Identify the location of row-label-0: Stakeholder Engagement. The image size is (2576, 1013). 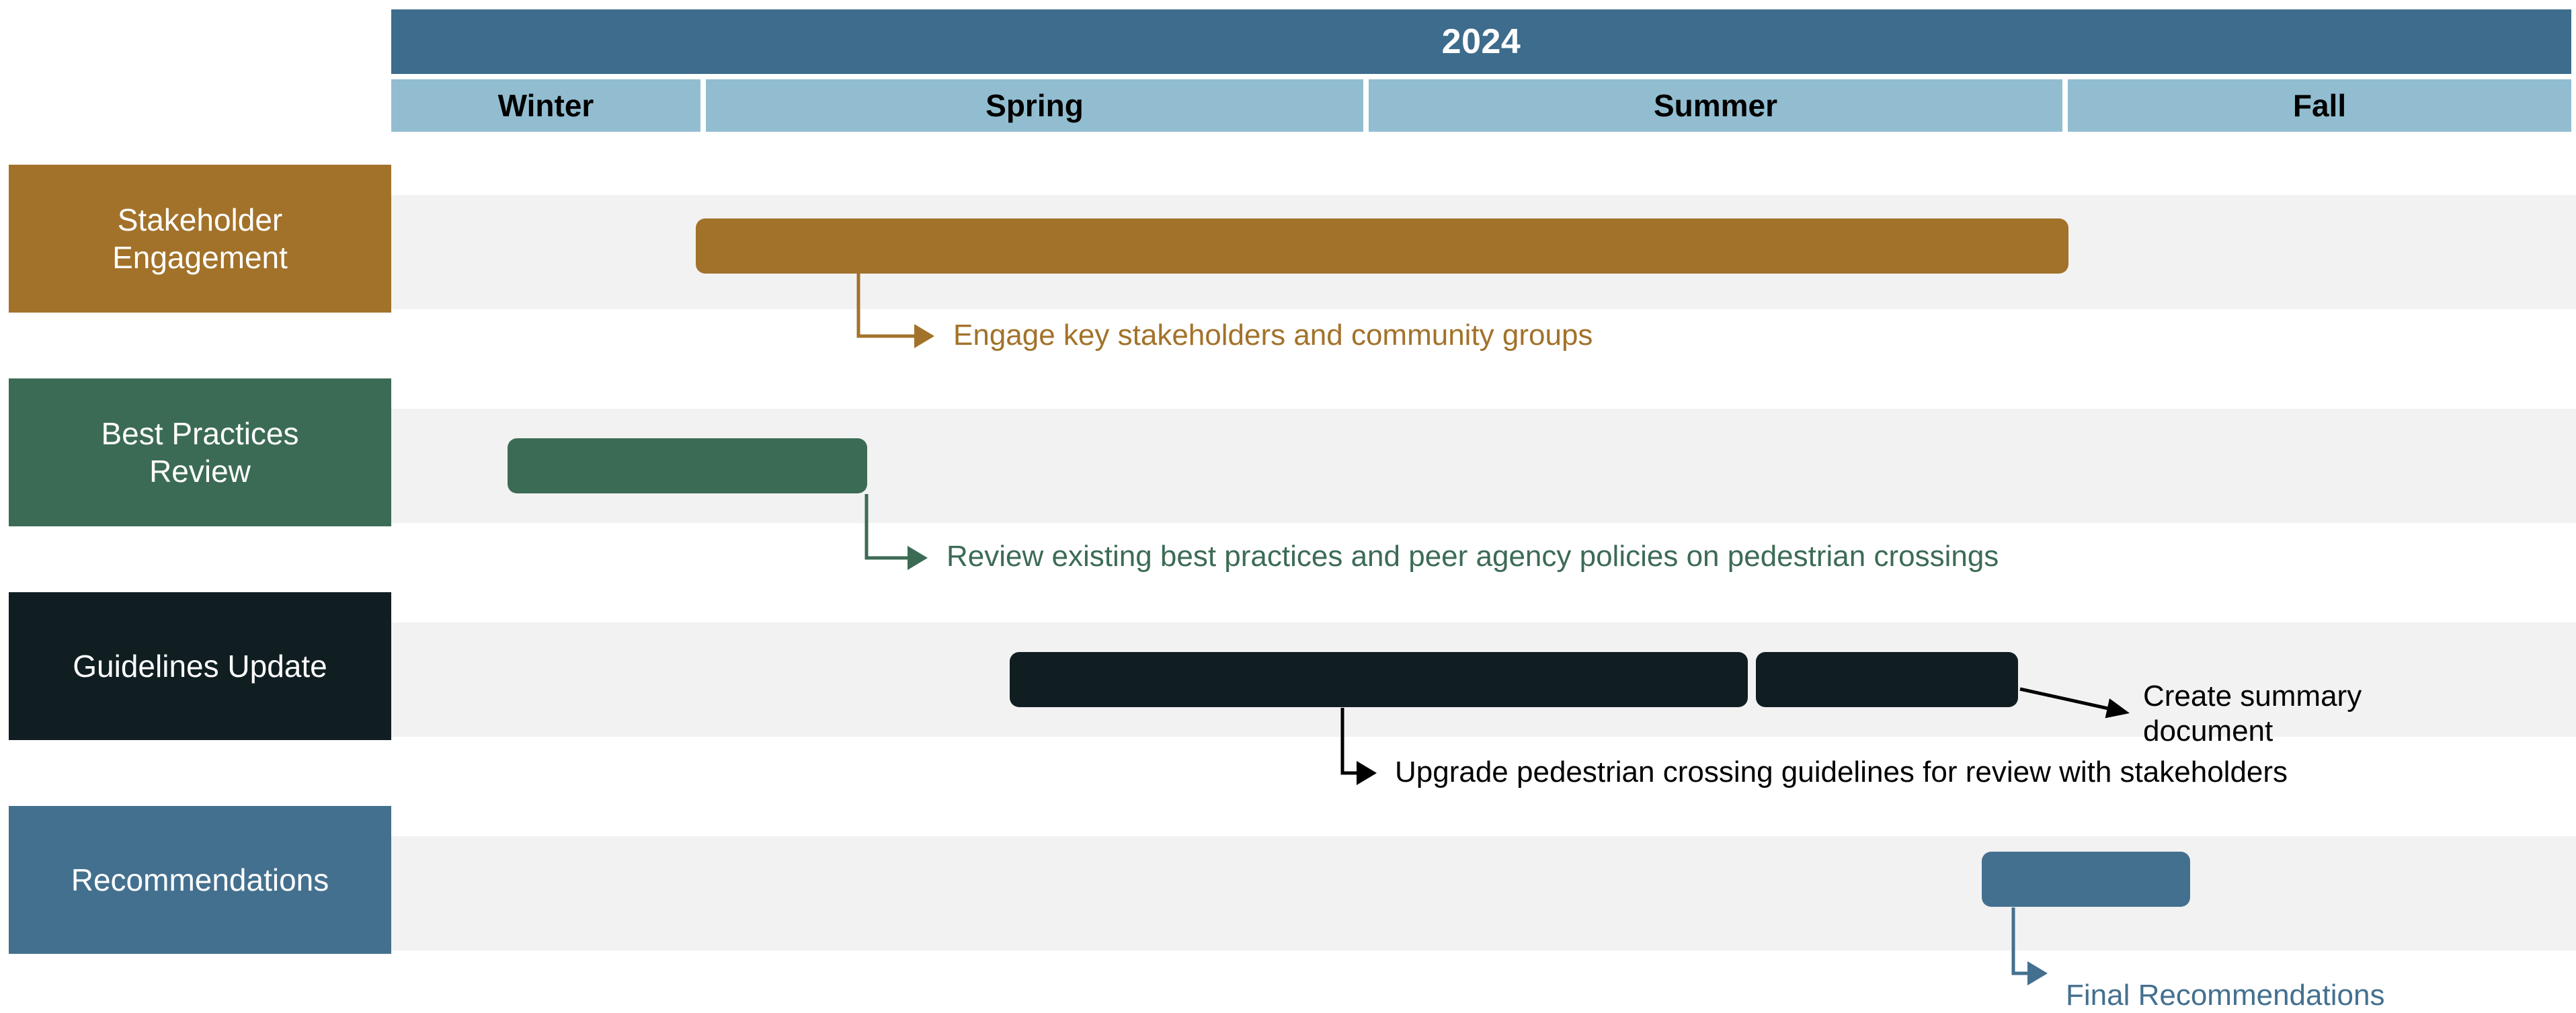
(200, 239).